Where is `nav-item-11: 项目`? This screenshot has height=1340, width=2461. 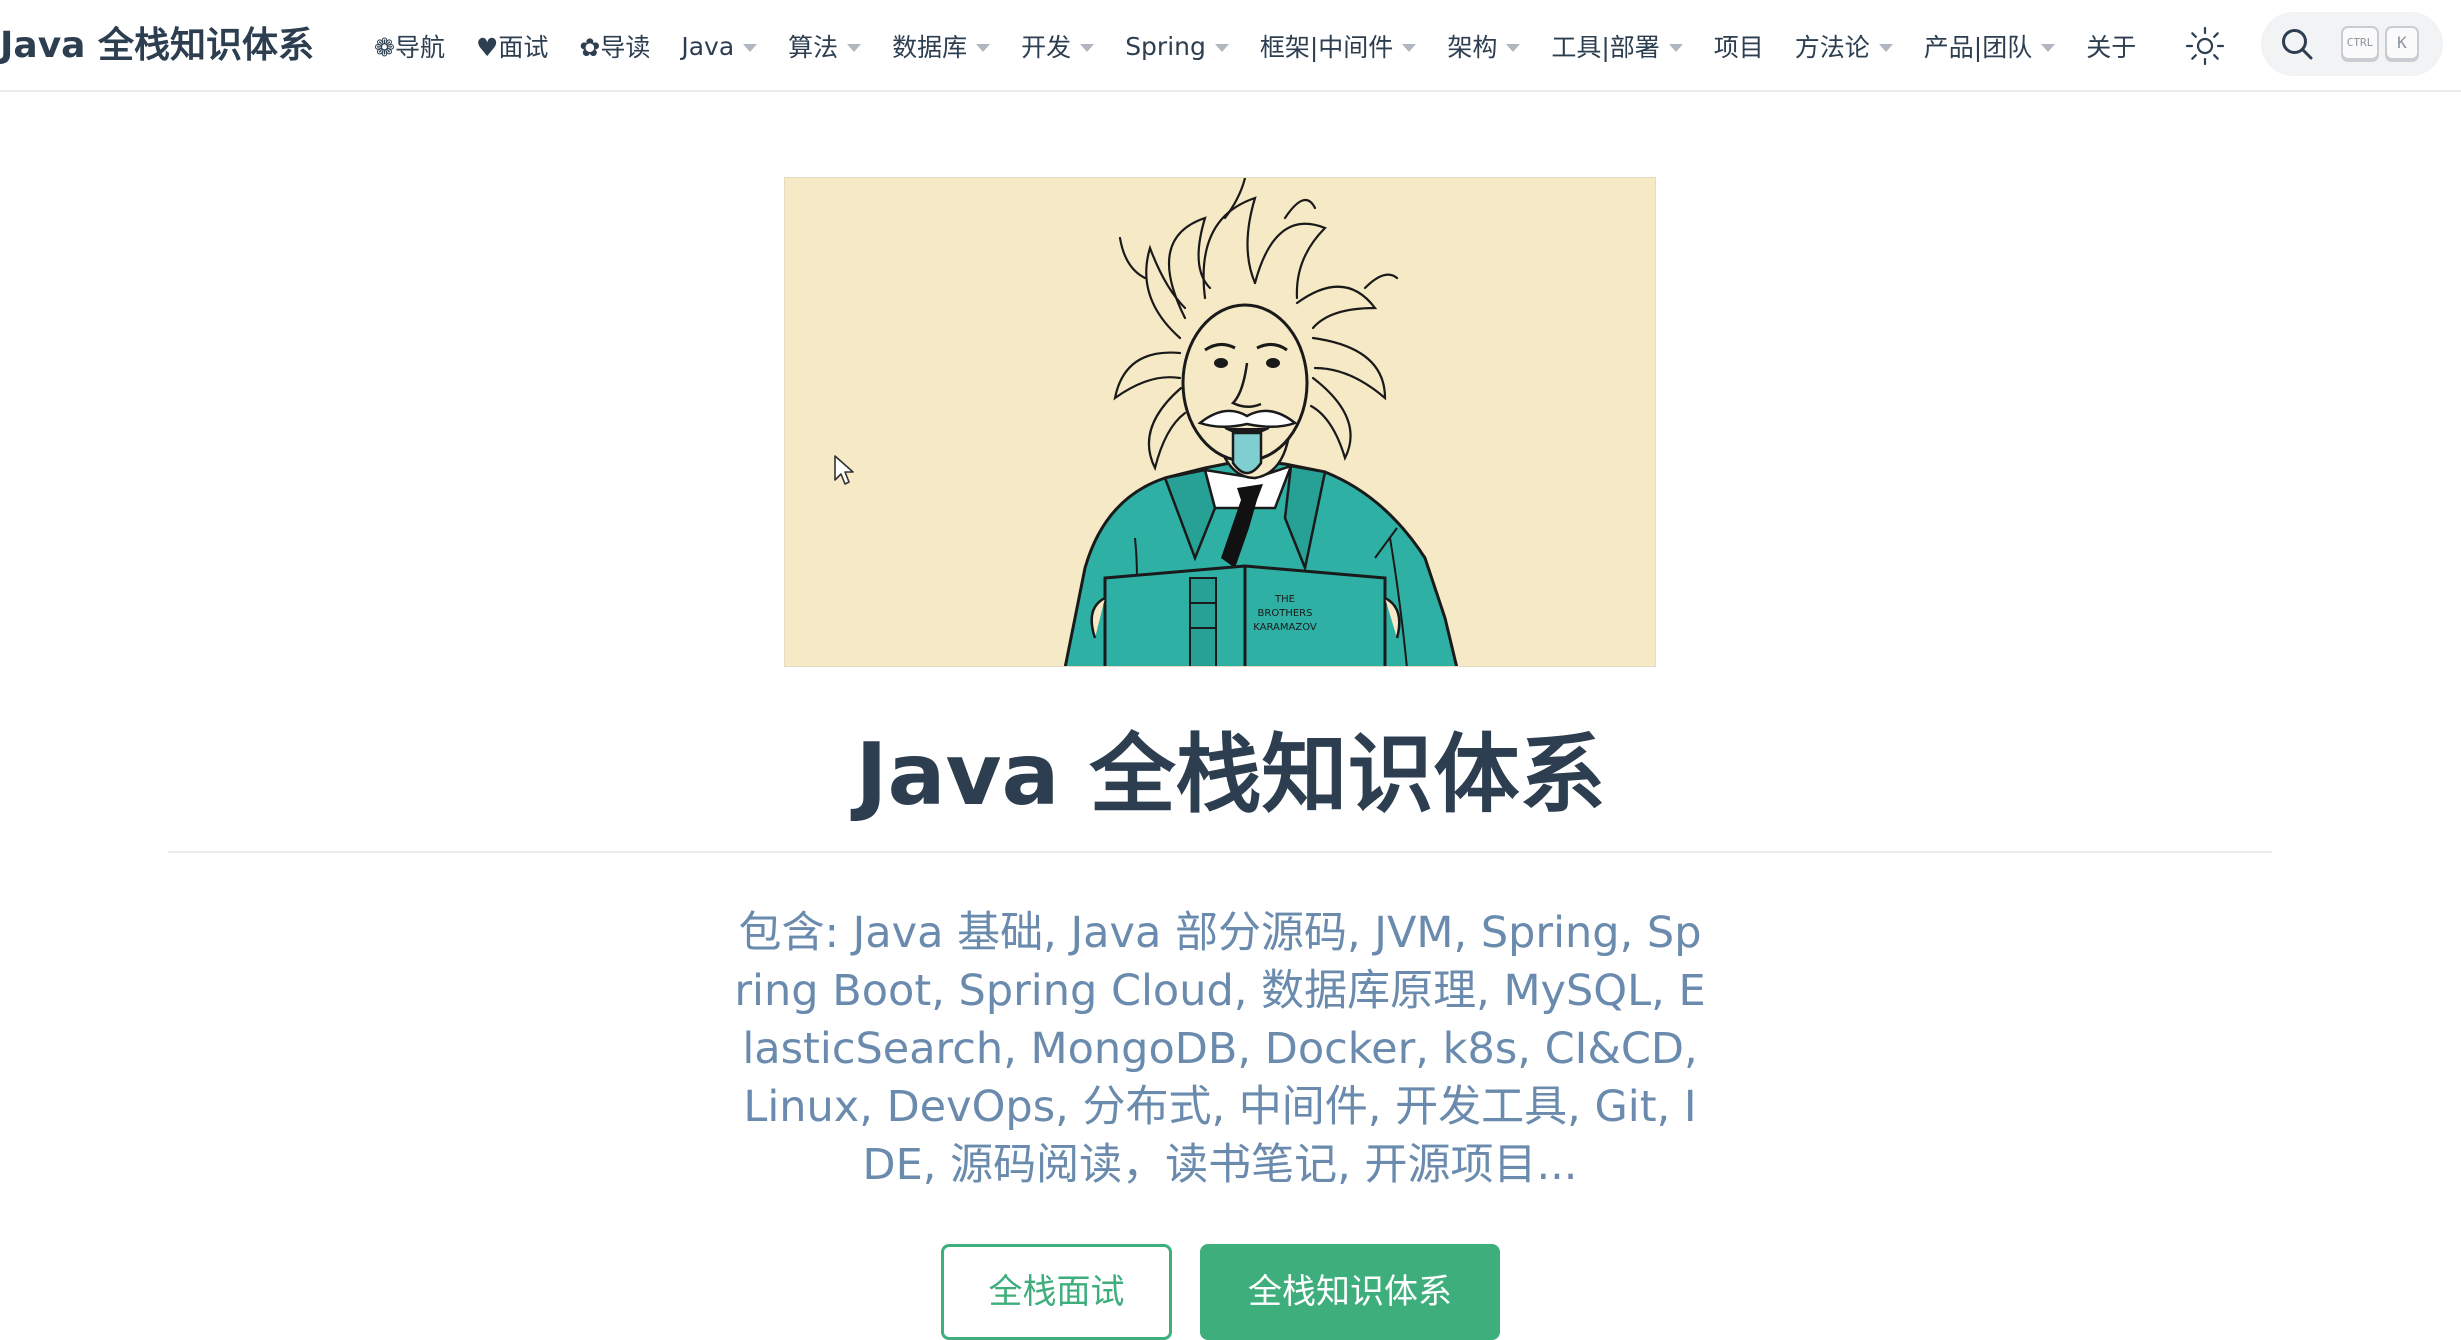
nav-item-11: 项目 is located at coordinates (1739, 46).